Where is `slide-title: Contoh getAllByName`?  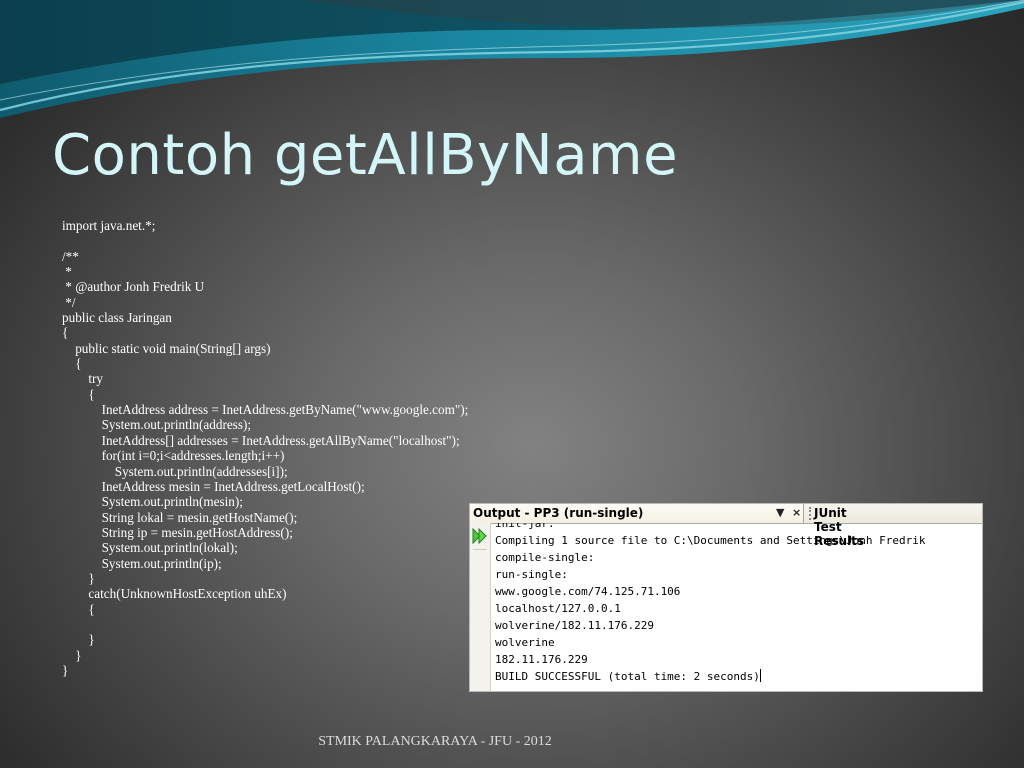
slide-title: Contoh getAllByName is located at coordinates (365, 155).